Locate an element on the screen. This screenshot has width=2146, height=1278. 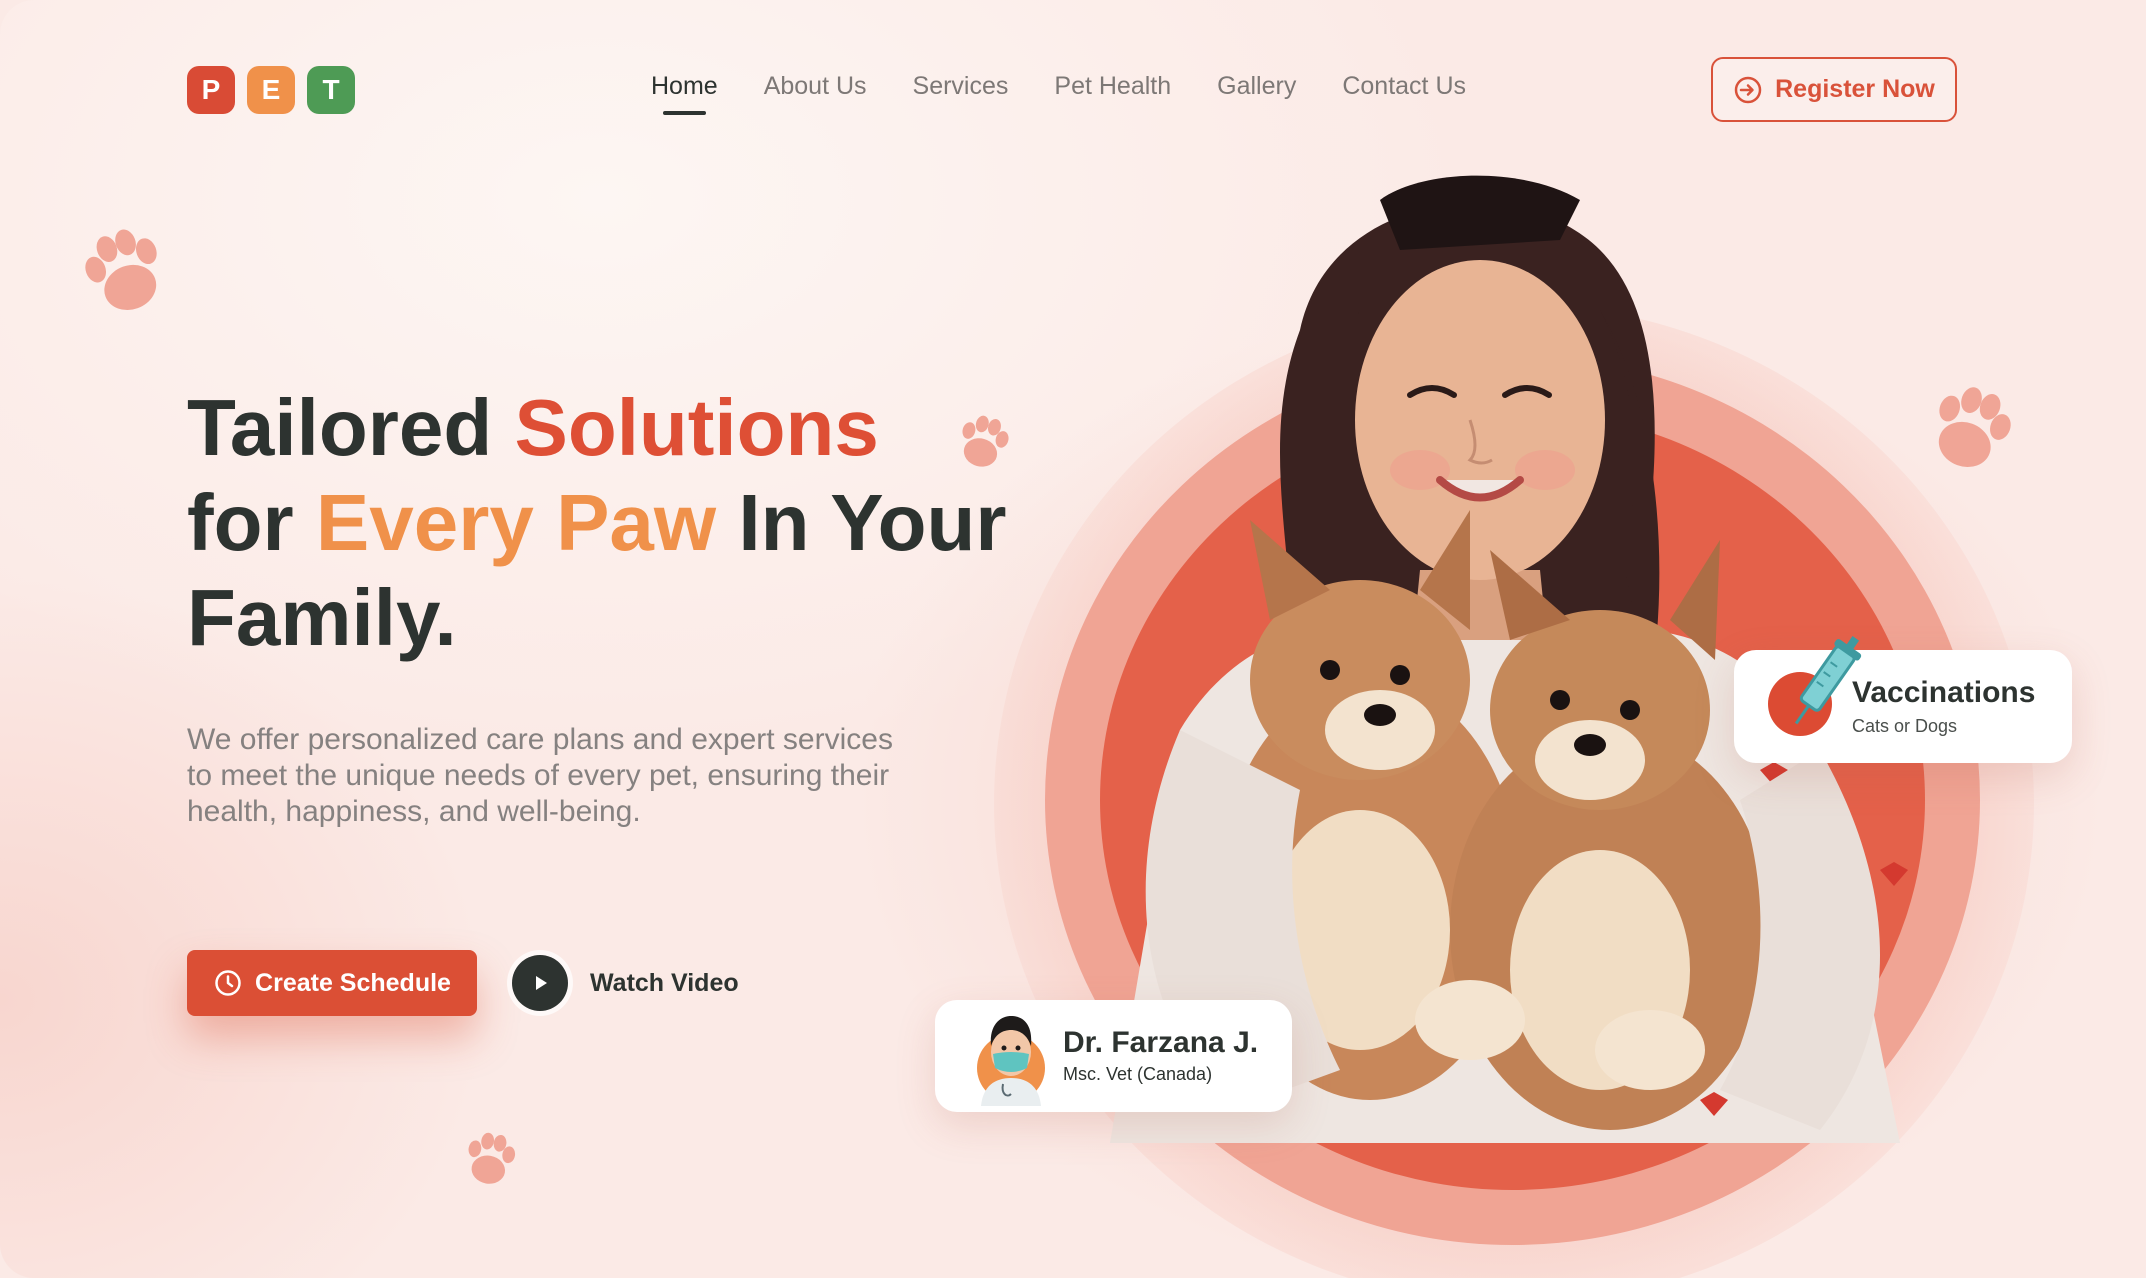
clock-icon is located at coordinates (228, 983).